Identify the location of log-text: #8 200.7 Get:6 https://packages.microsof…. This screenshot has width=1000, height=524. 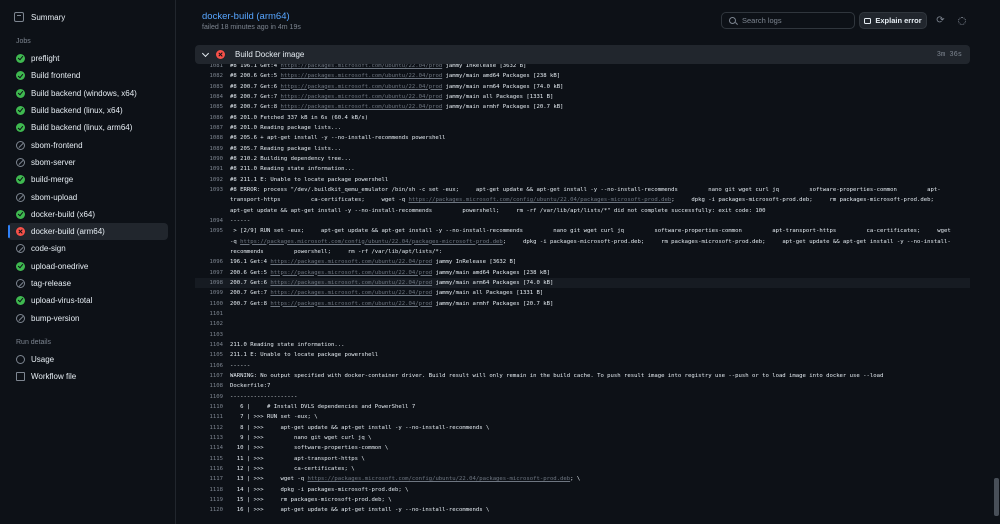
(597, 87).